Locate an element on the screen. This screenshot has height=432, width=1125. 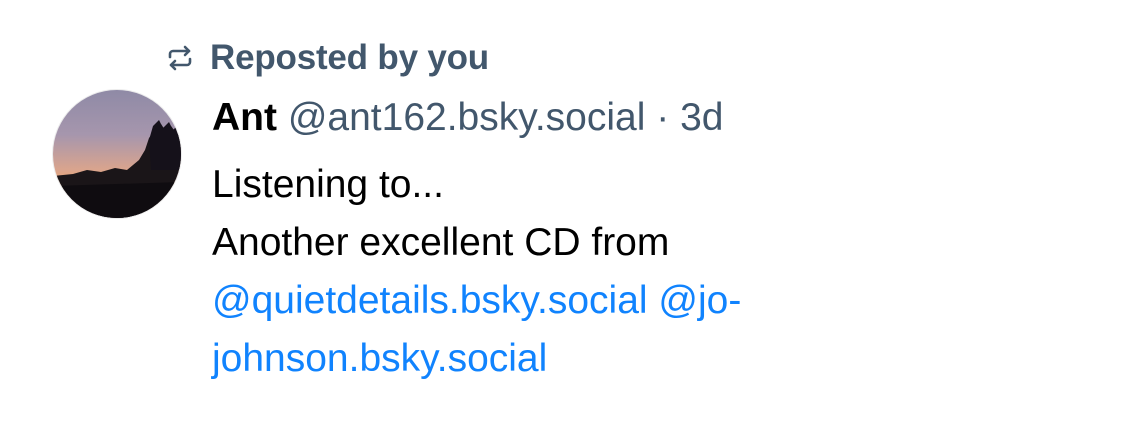
mention-link-quietdetails: @quietdetails.bsky.social is located at coordinates (430, 300).